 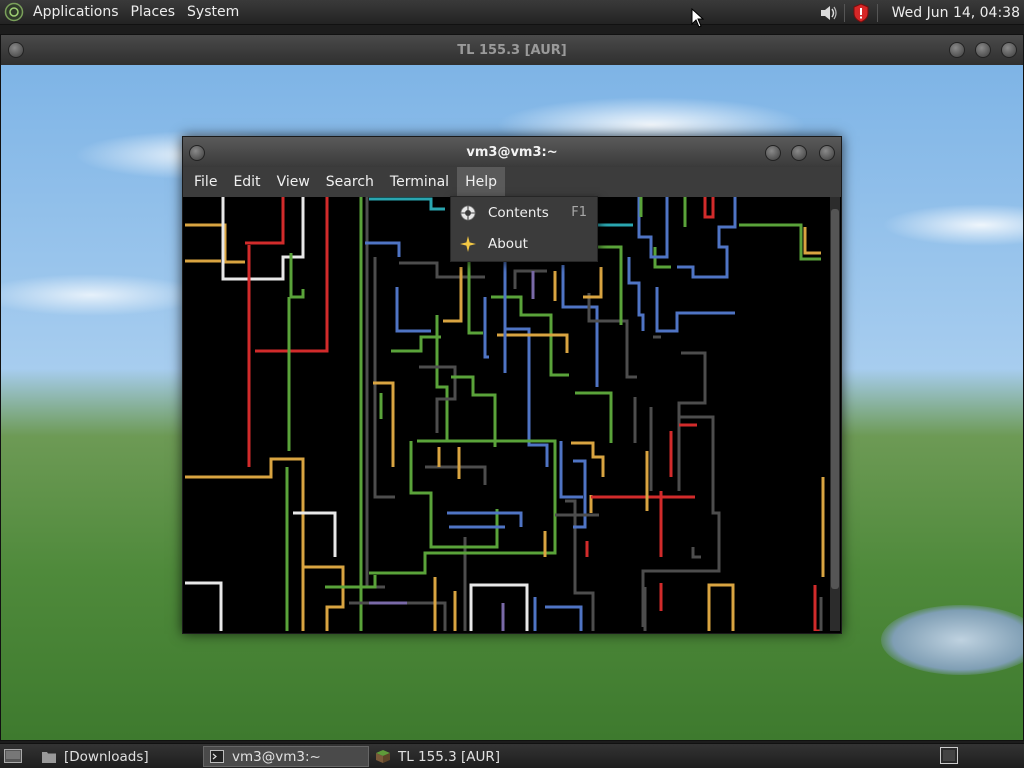 I want to click on terminal-icon, so click(x=217, y=756).